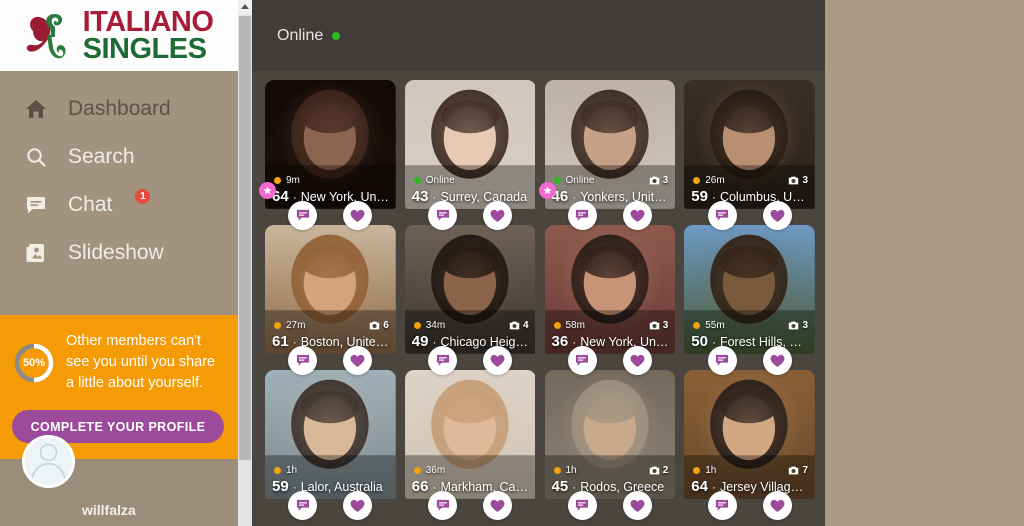  I want to click on sidebar-item-slideshow: Slideshow, so click(119, 253).